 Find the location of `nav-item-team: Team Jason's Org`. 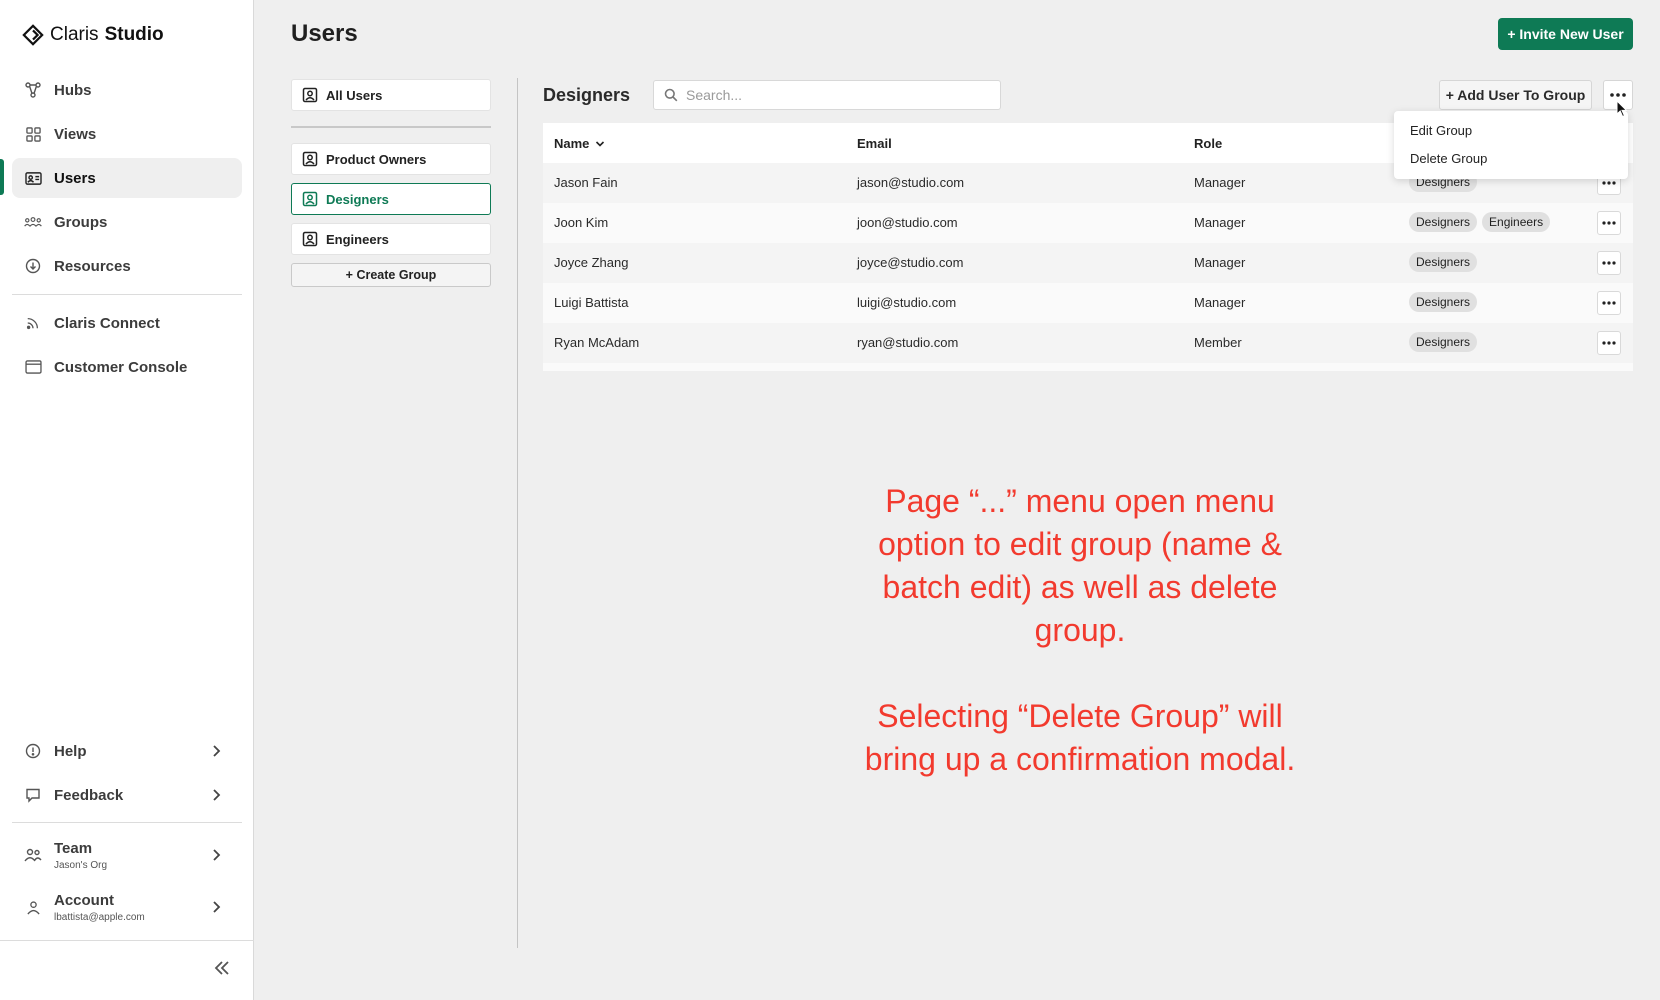

nav-item-team: Team Jason's Org is located at coordinates (127, 855).